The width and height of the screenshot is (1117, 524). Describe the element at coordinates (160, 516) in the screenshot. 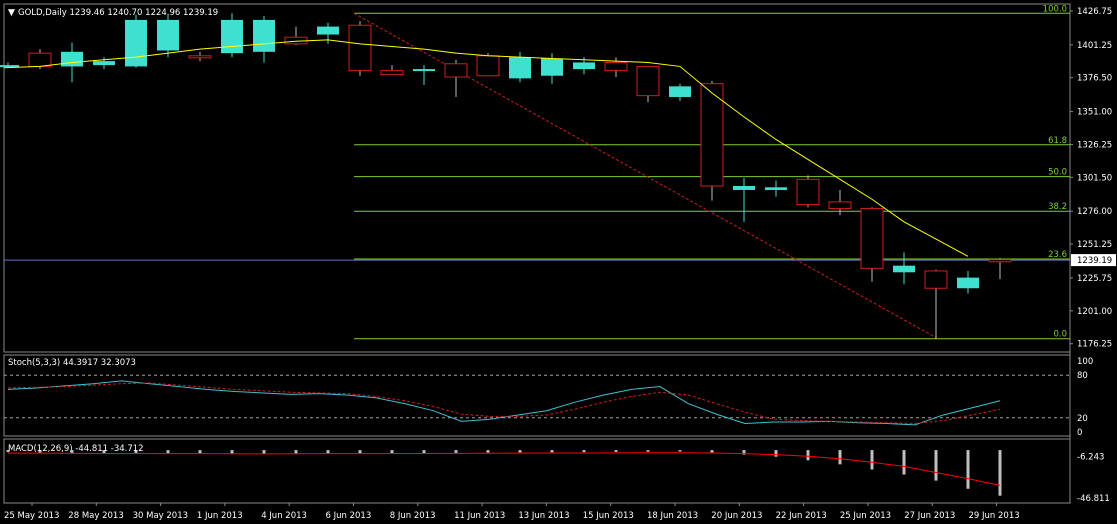

I see `time-tick-label: 30 May 2013` at that location.